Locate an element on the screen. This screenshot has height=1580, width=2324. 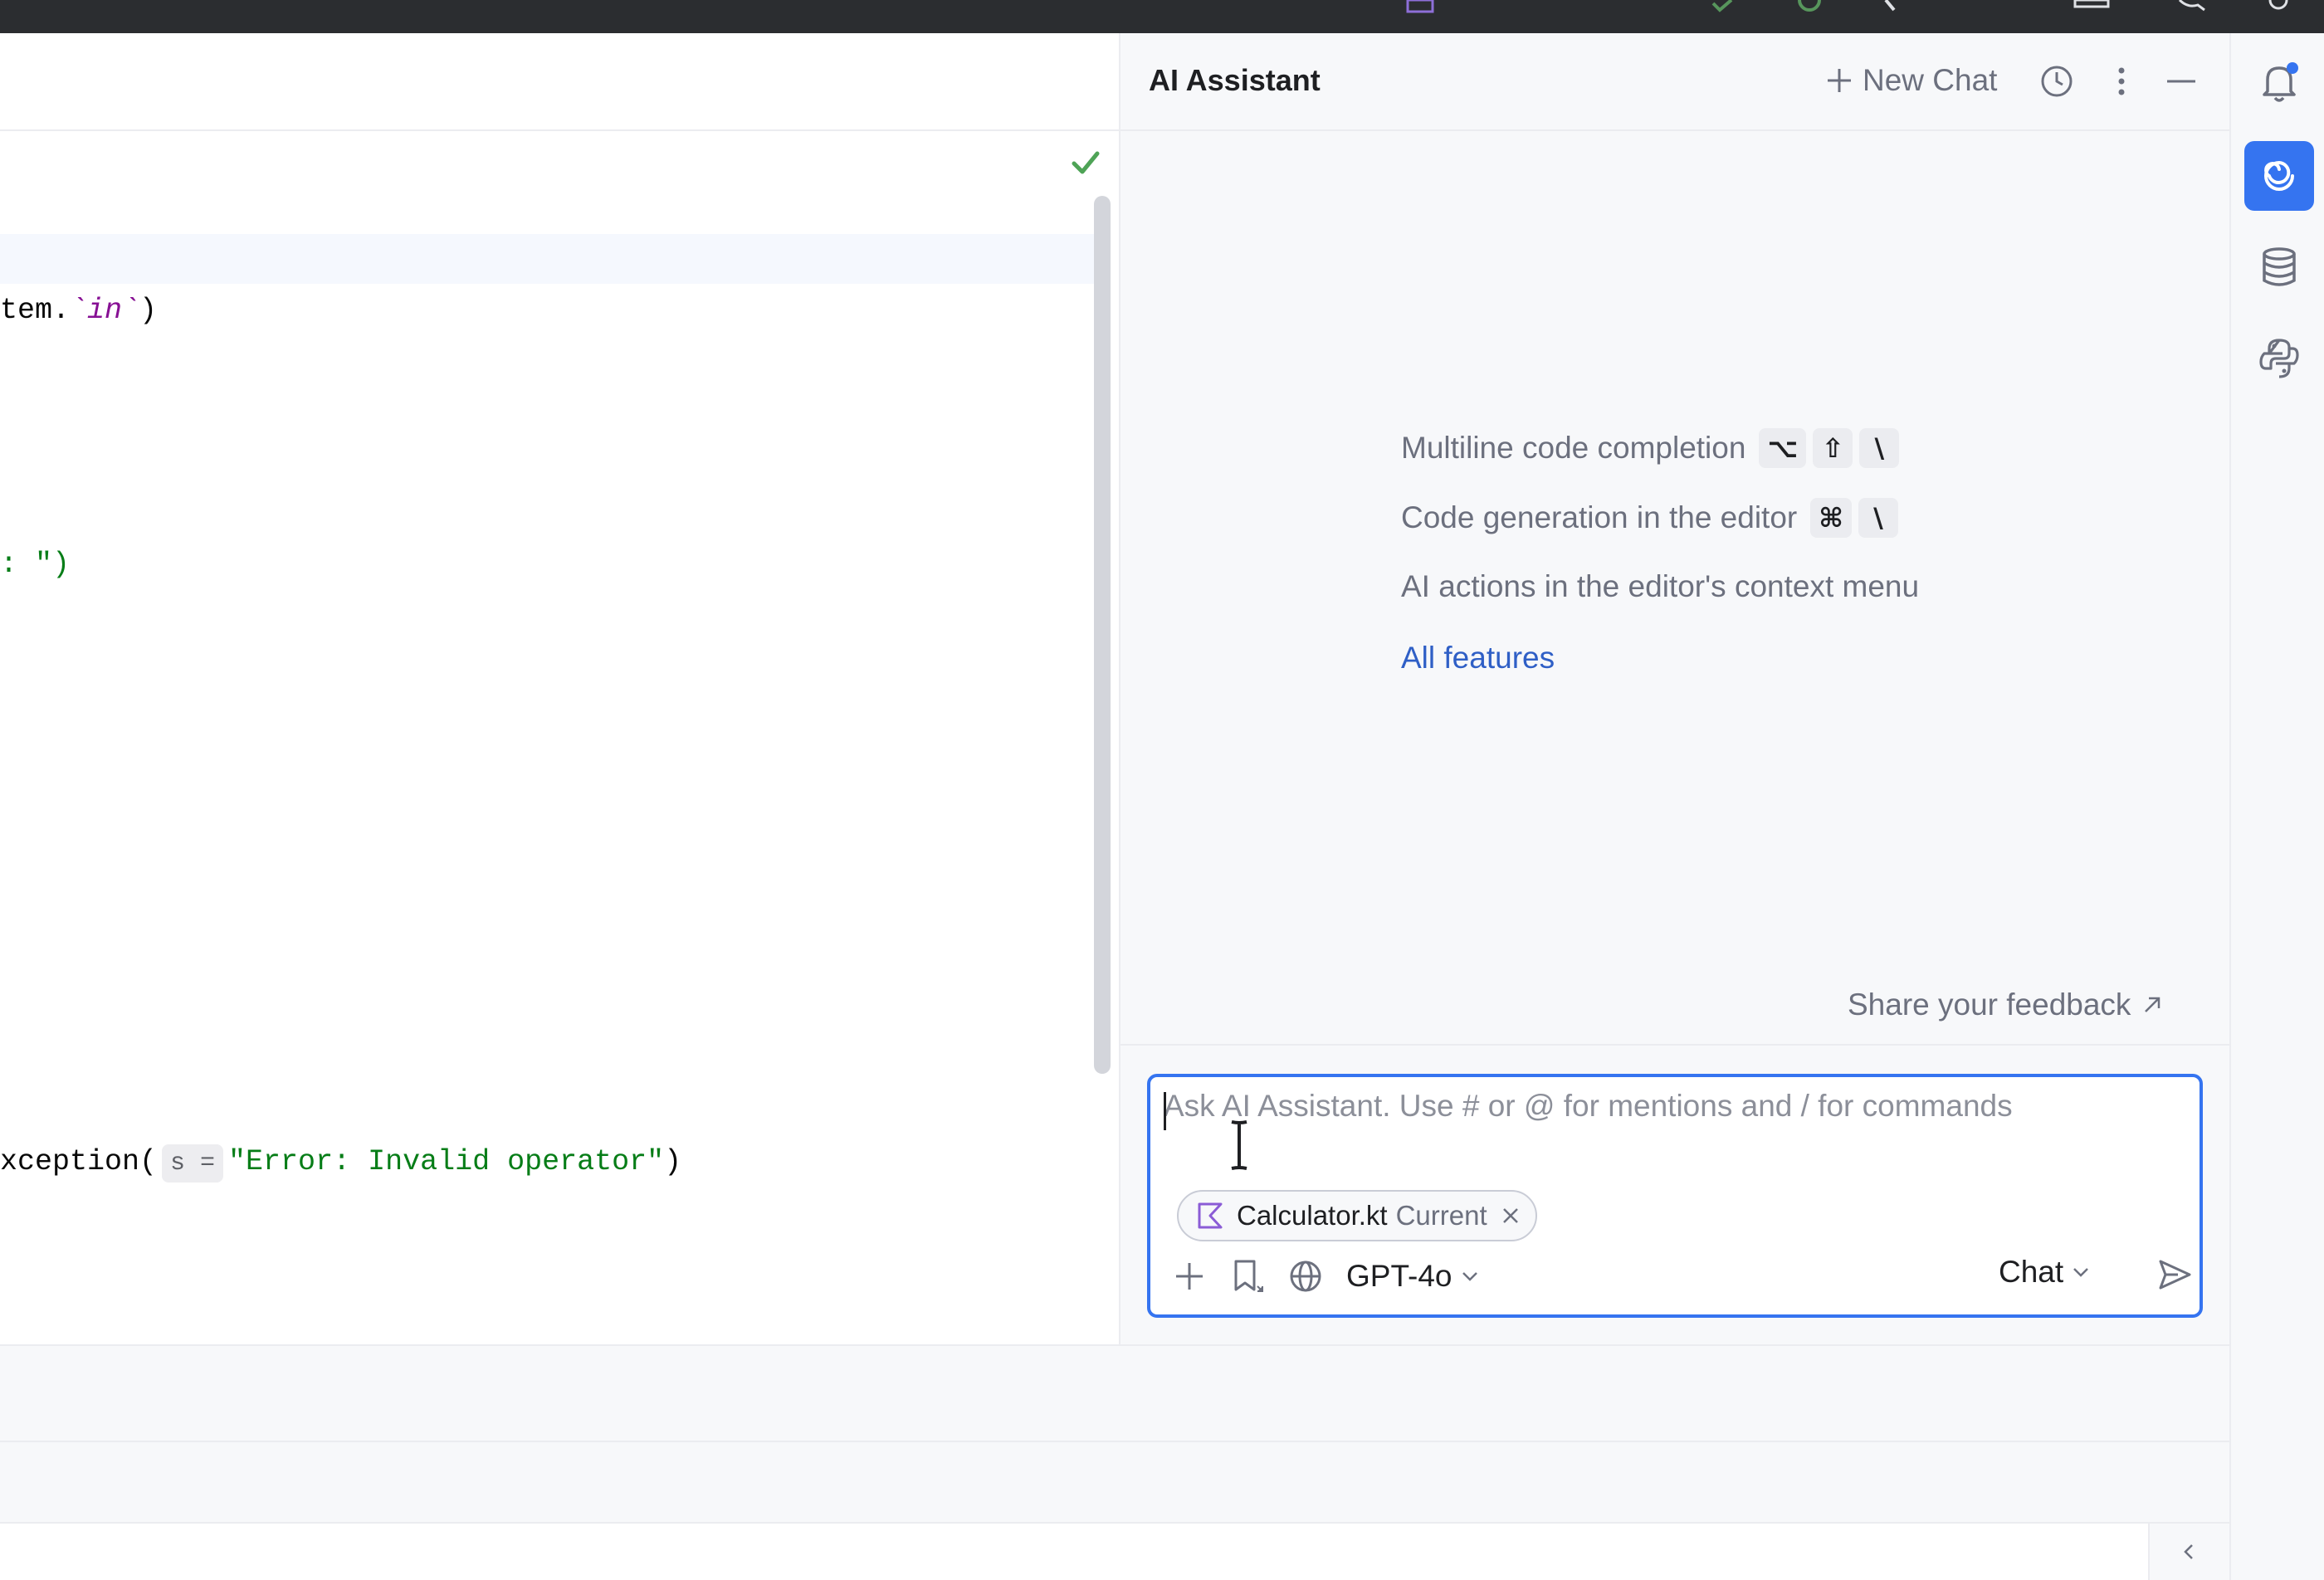
project-icon is located at coordinates (1421, 8).